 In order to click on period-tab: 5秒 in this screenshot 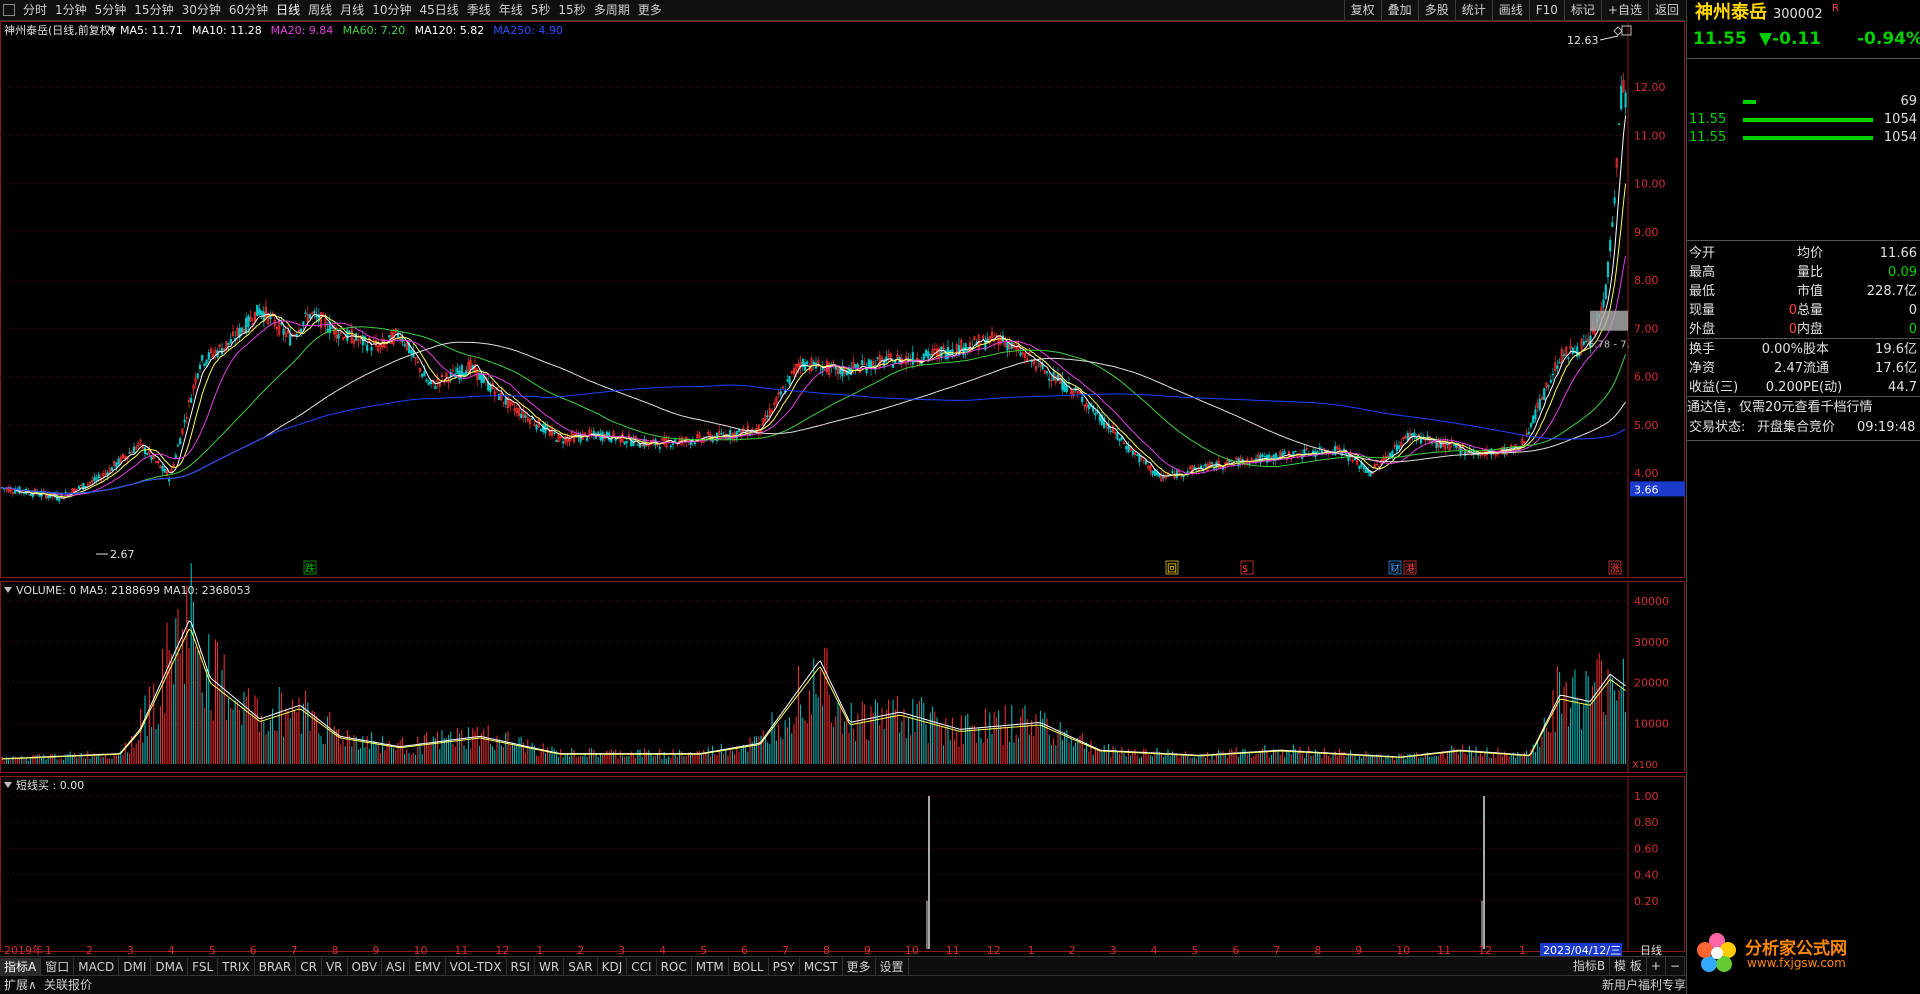, I will do `click(541, 10)`.